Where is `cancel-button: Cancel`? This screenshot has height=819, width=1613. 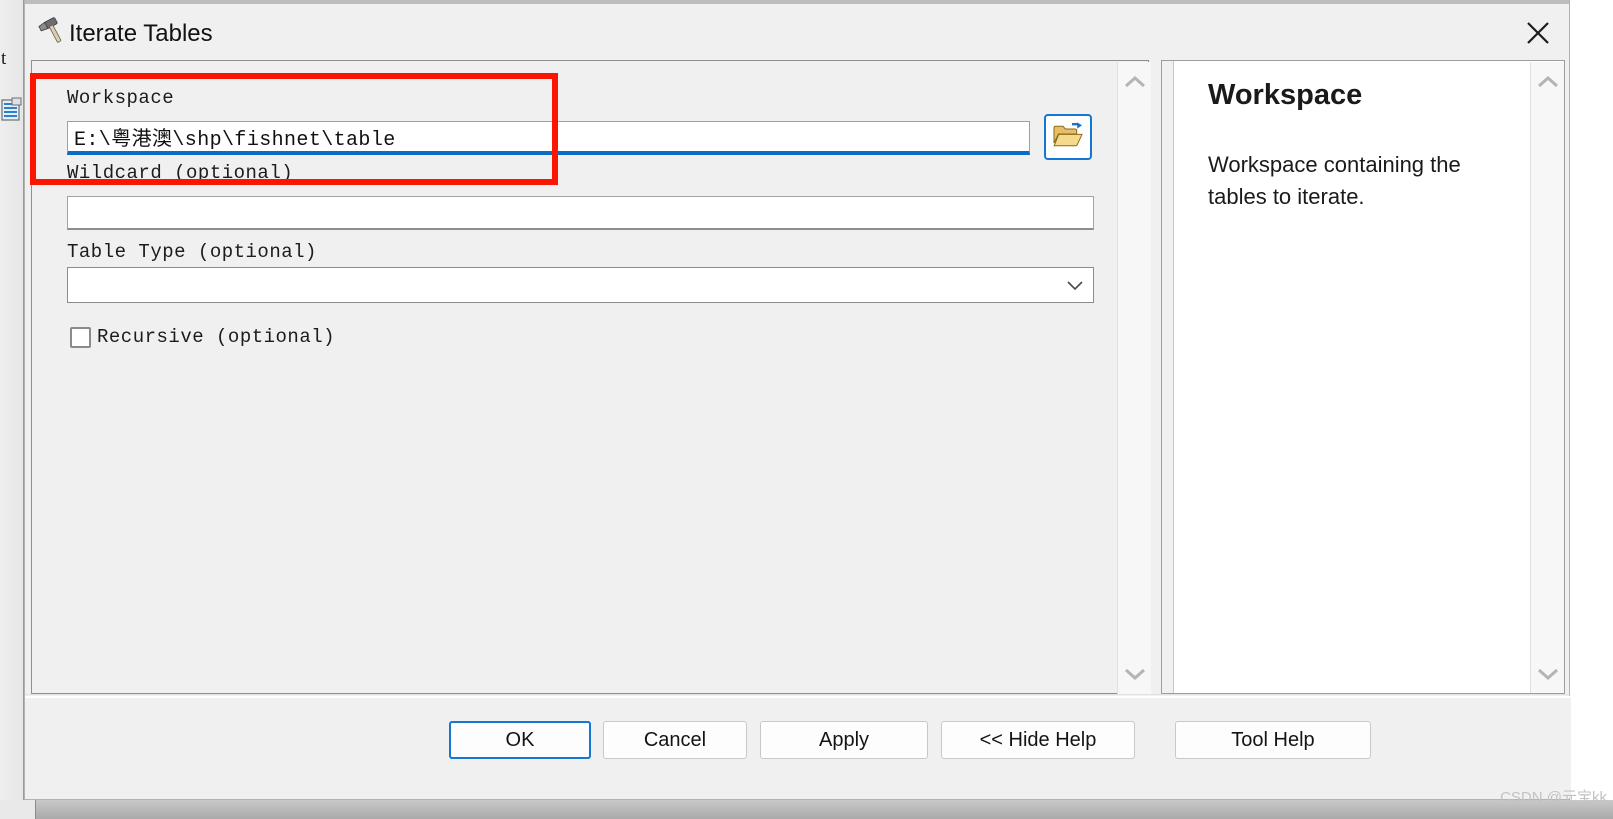 cancel-button: Cancel is located at coordinates (675, 740).